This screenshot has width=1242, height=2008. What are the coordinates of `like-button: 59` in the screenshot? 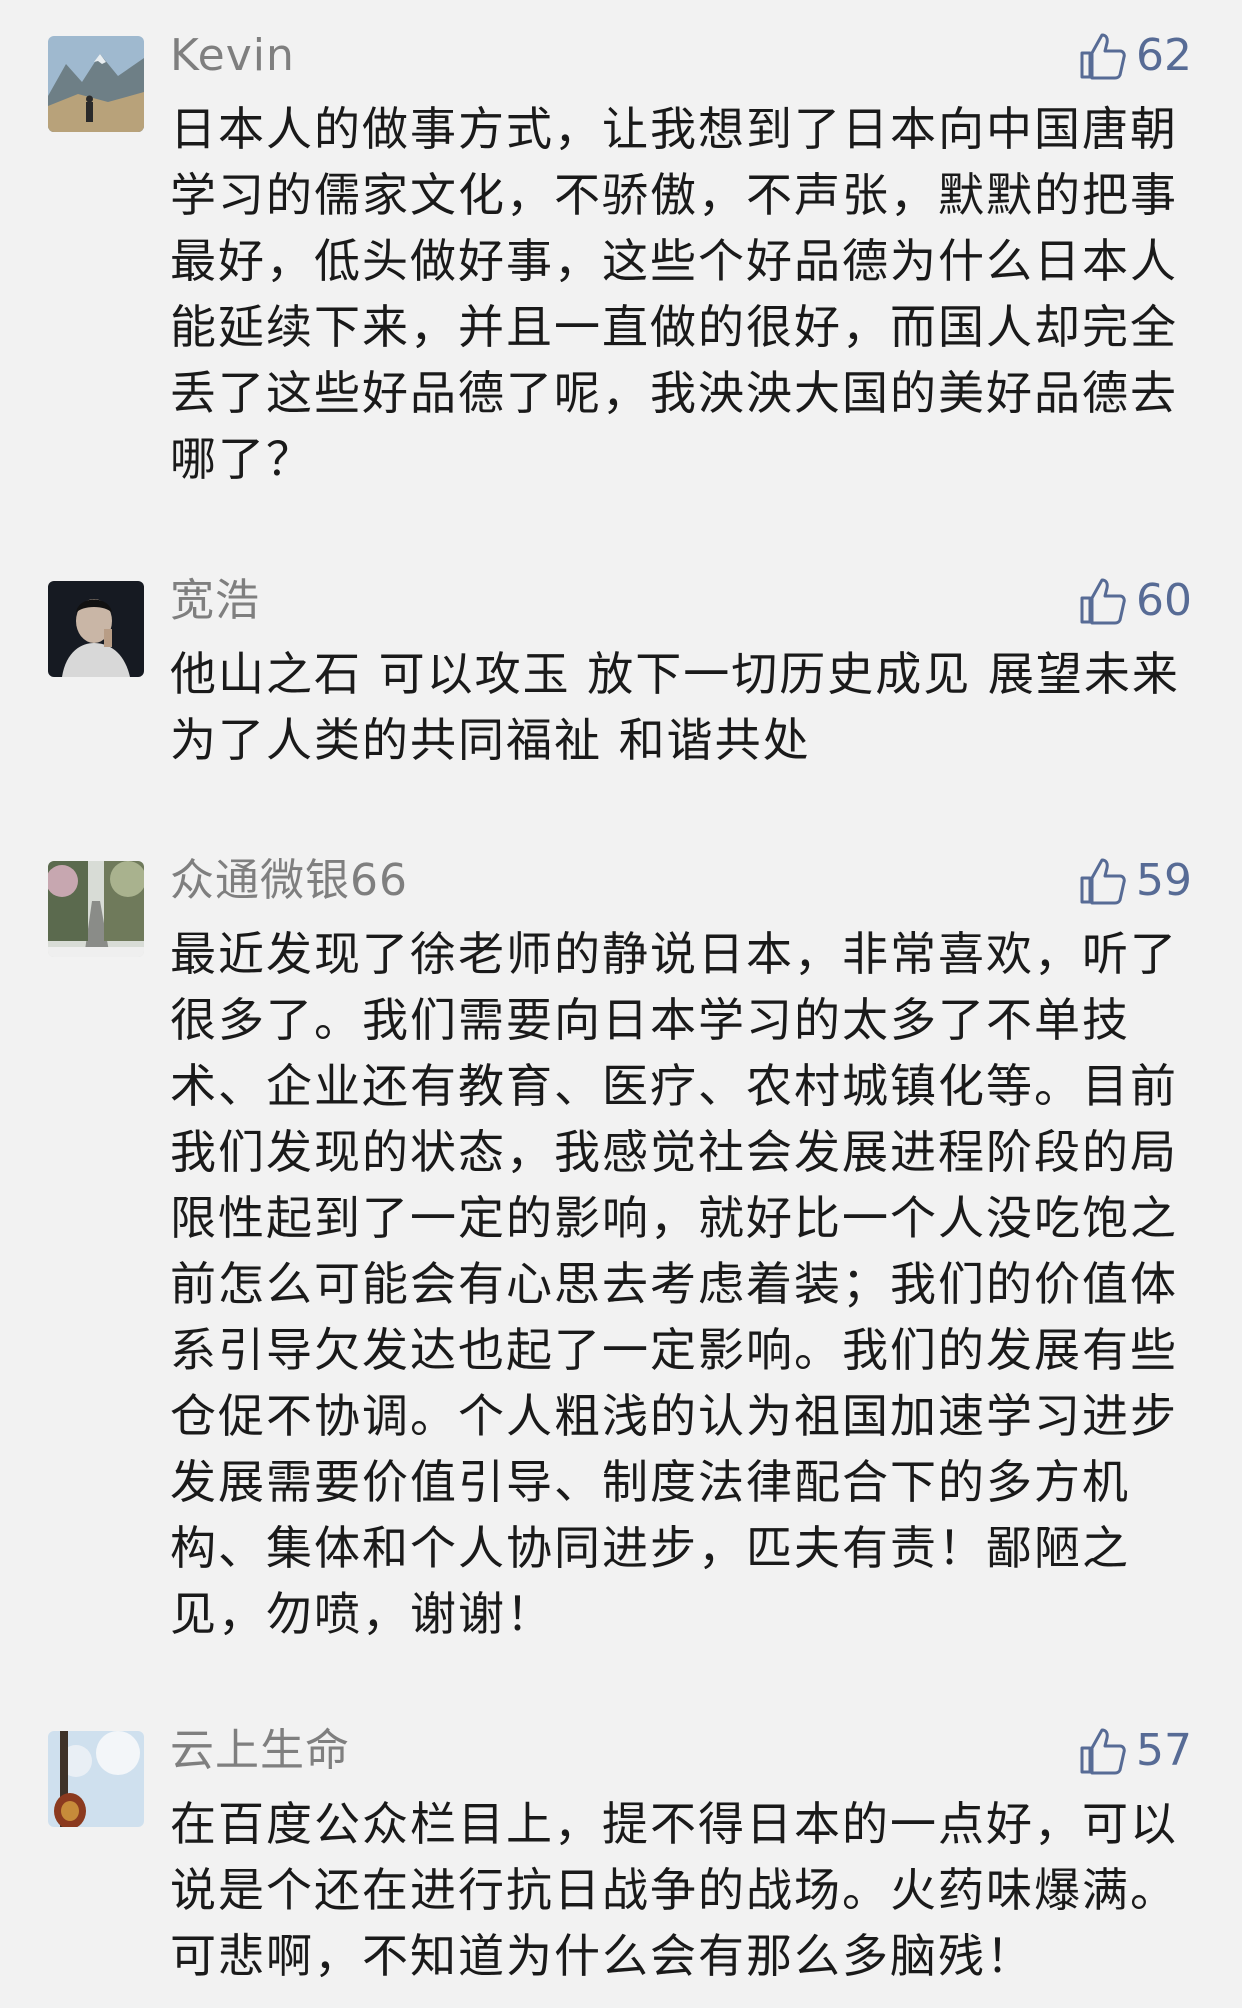 It's located at (1135, 881).